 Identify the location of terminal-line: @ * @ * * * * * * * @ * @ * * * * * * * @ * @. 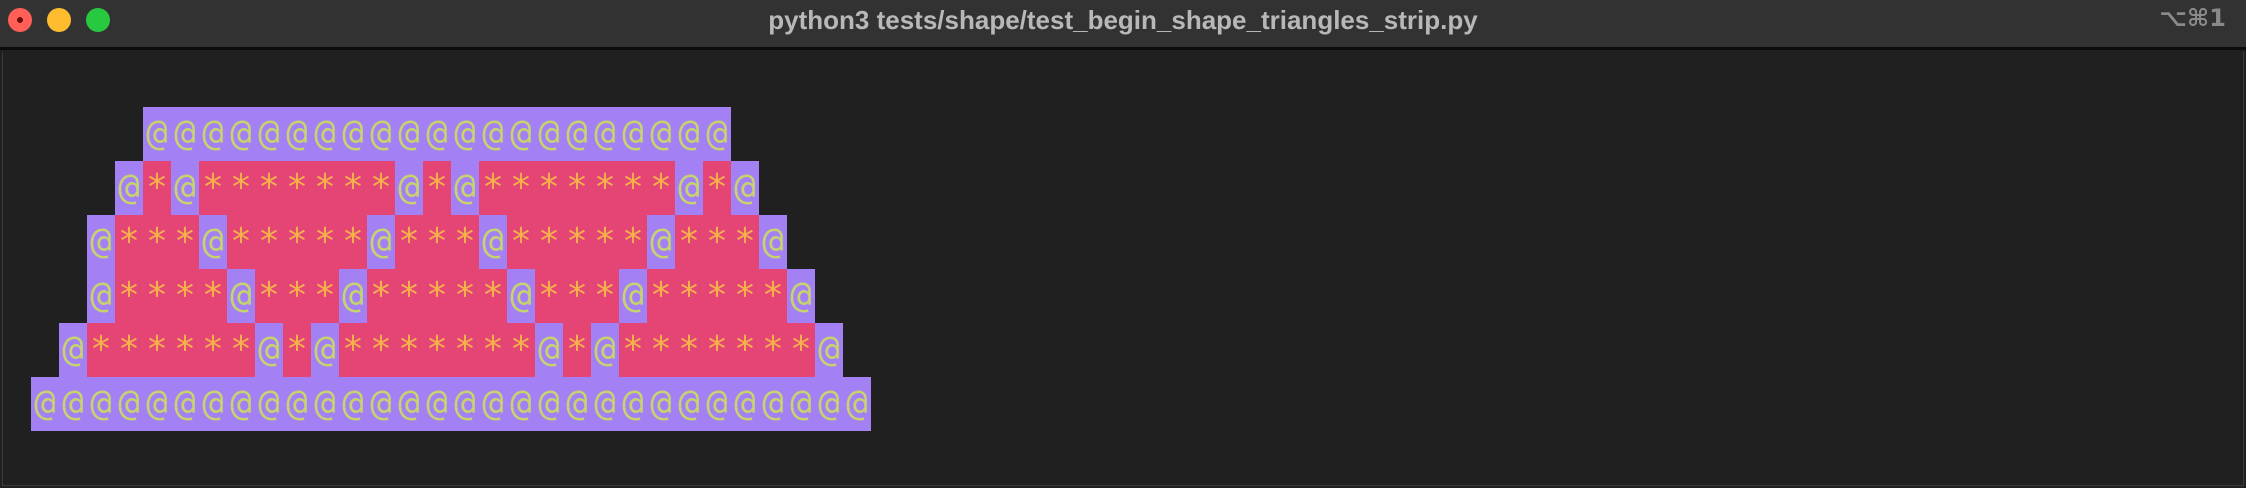
(381, 188).